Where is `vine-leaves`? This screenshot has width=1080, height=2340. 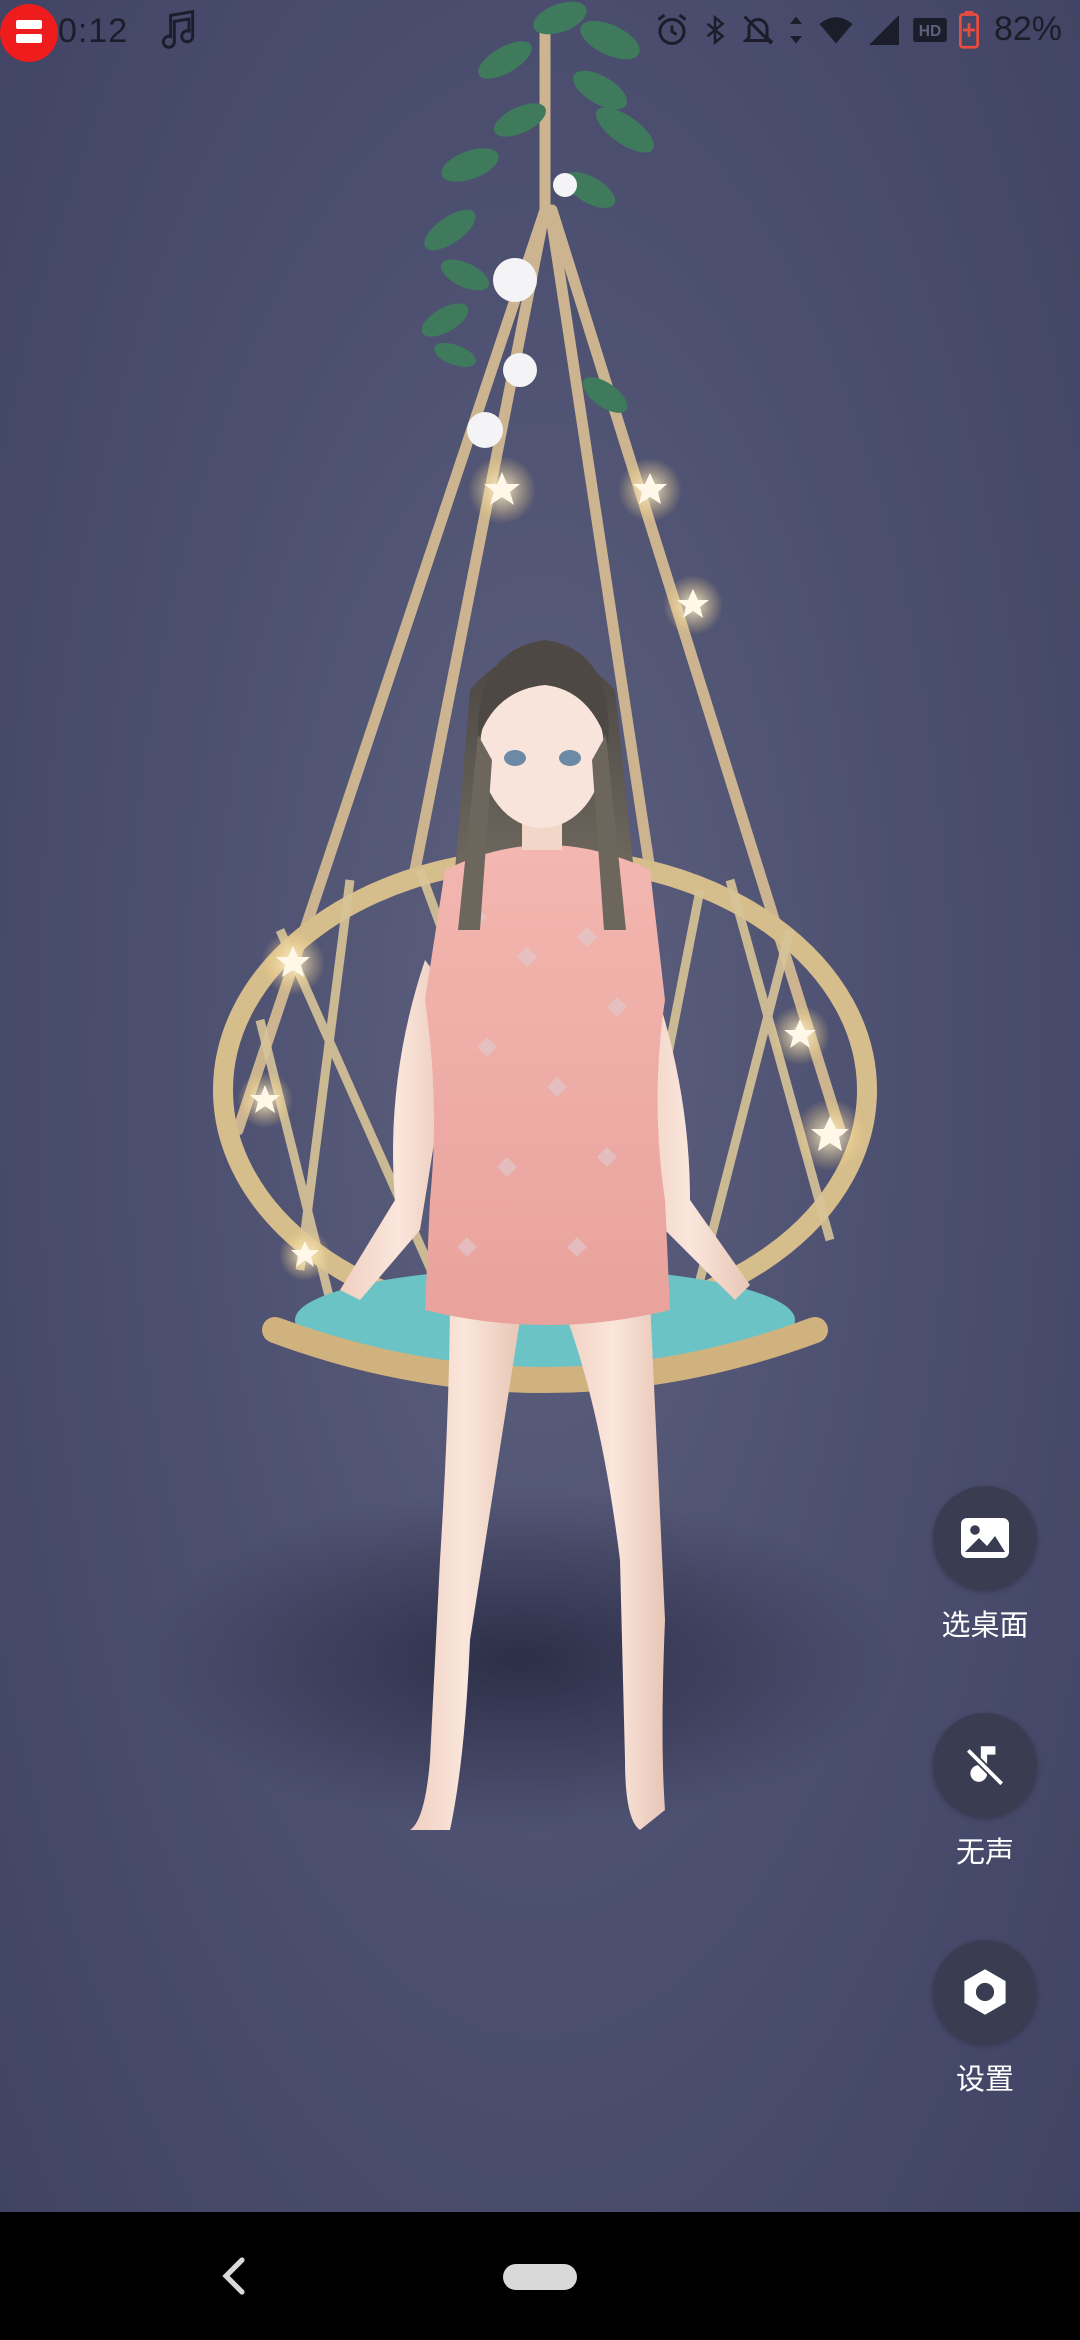
vine-leaves is located at coordinates (537, 207).